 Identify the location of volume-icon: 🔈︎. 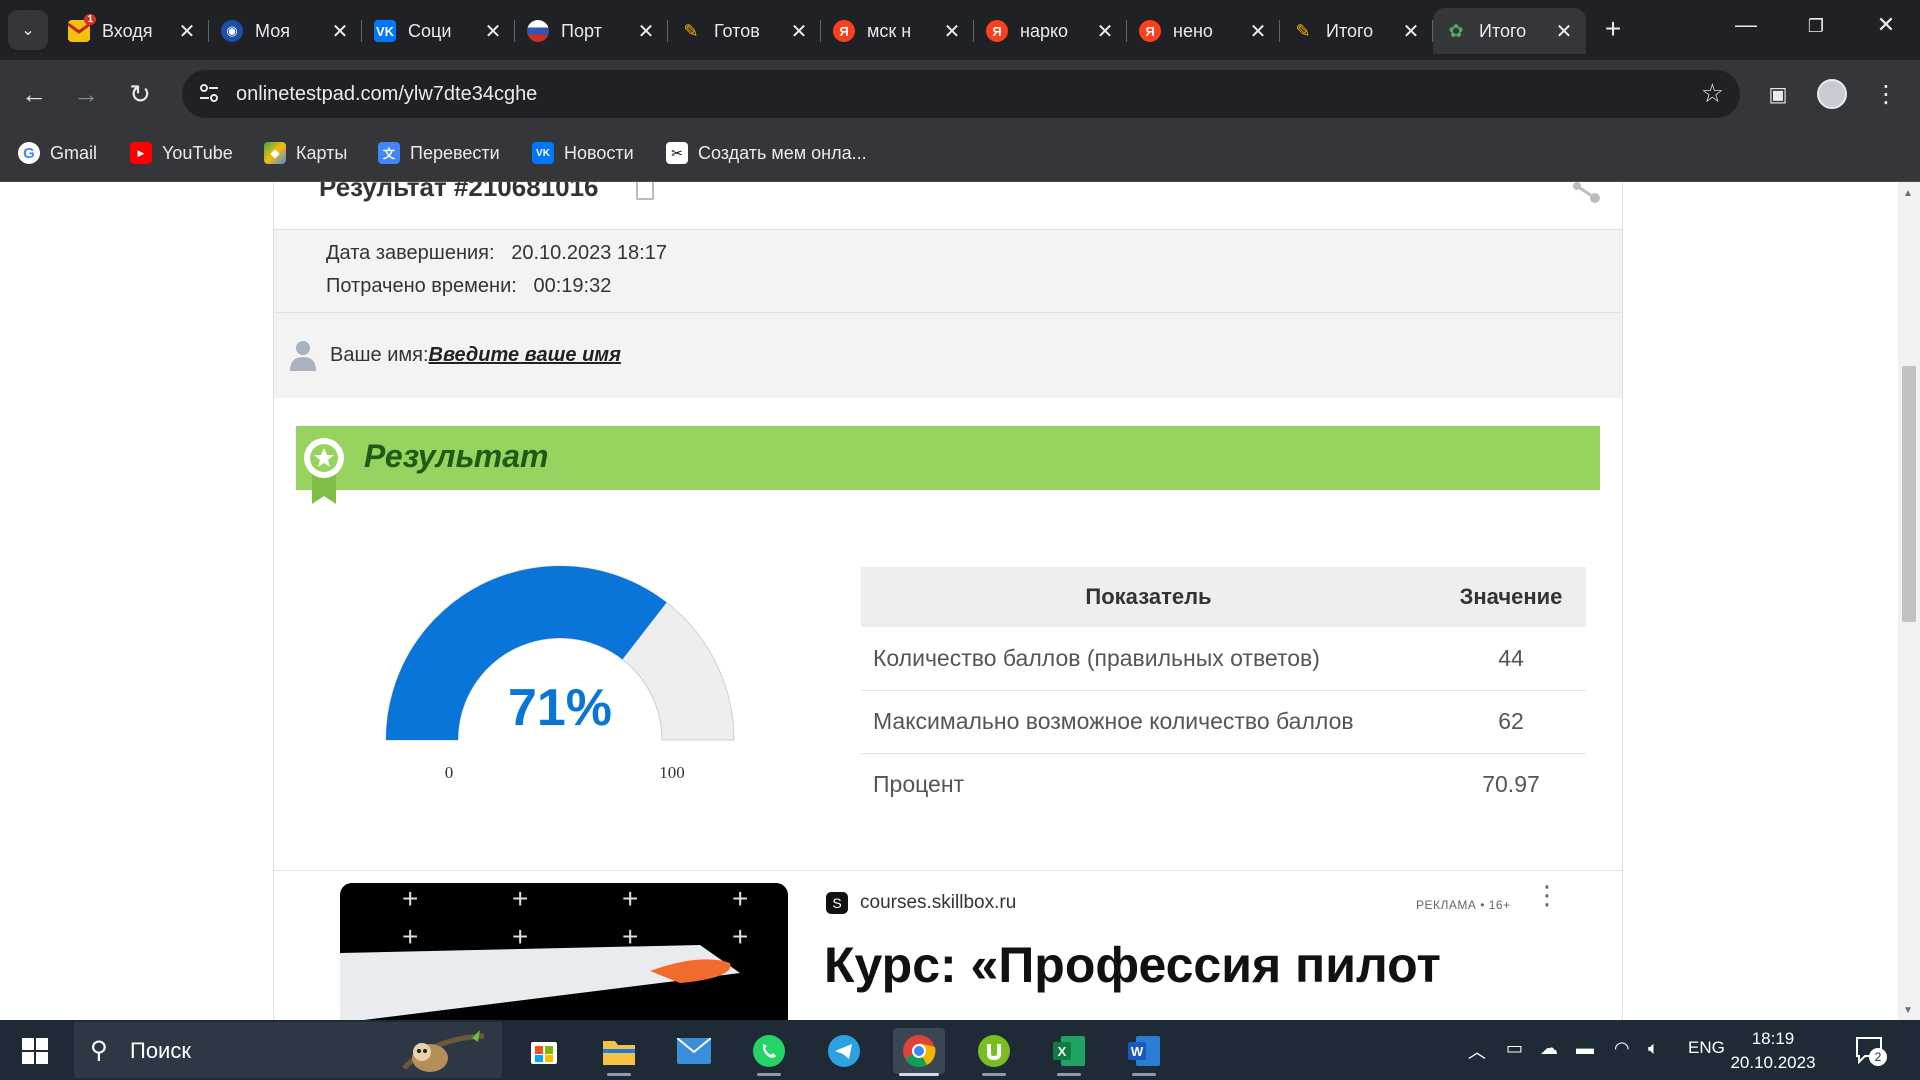
(1653, 1048).